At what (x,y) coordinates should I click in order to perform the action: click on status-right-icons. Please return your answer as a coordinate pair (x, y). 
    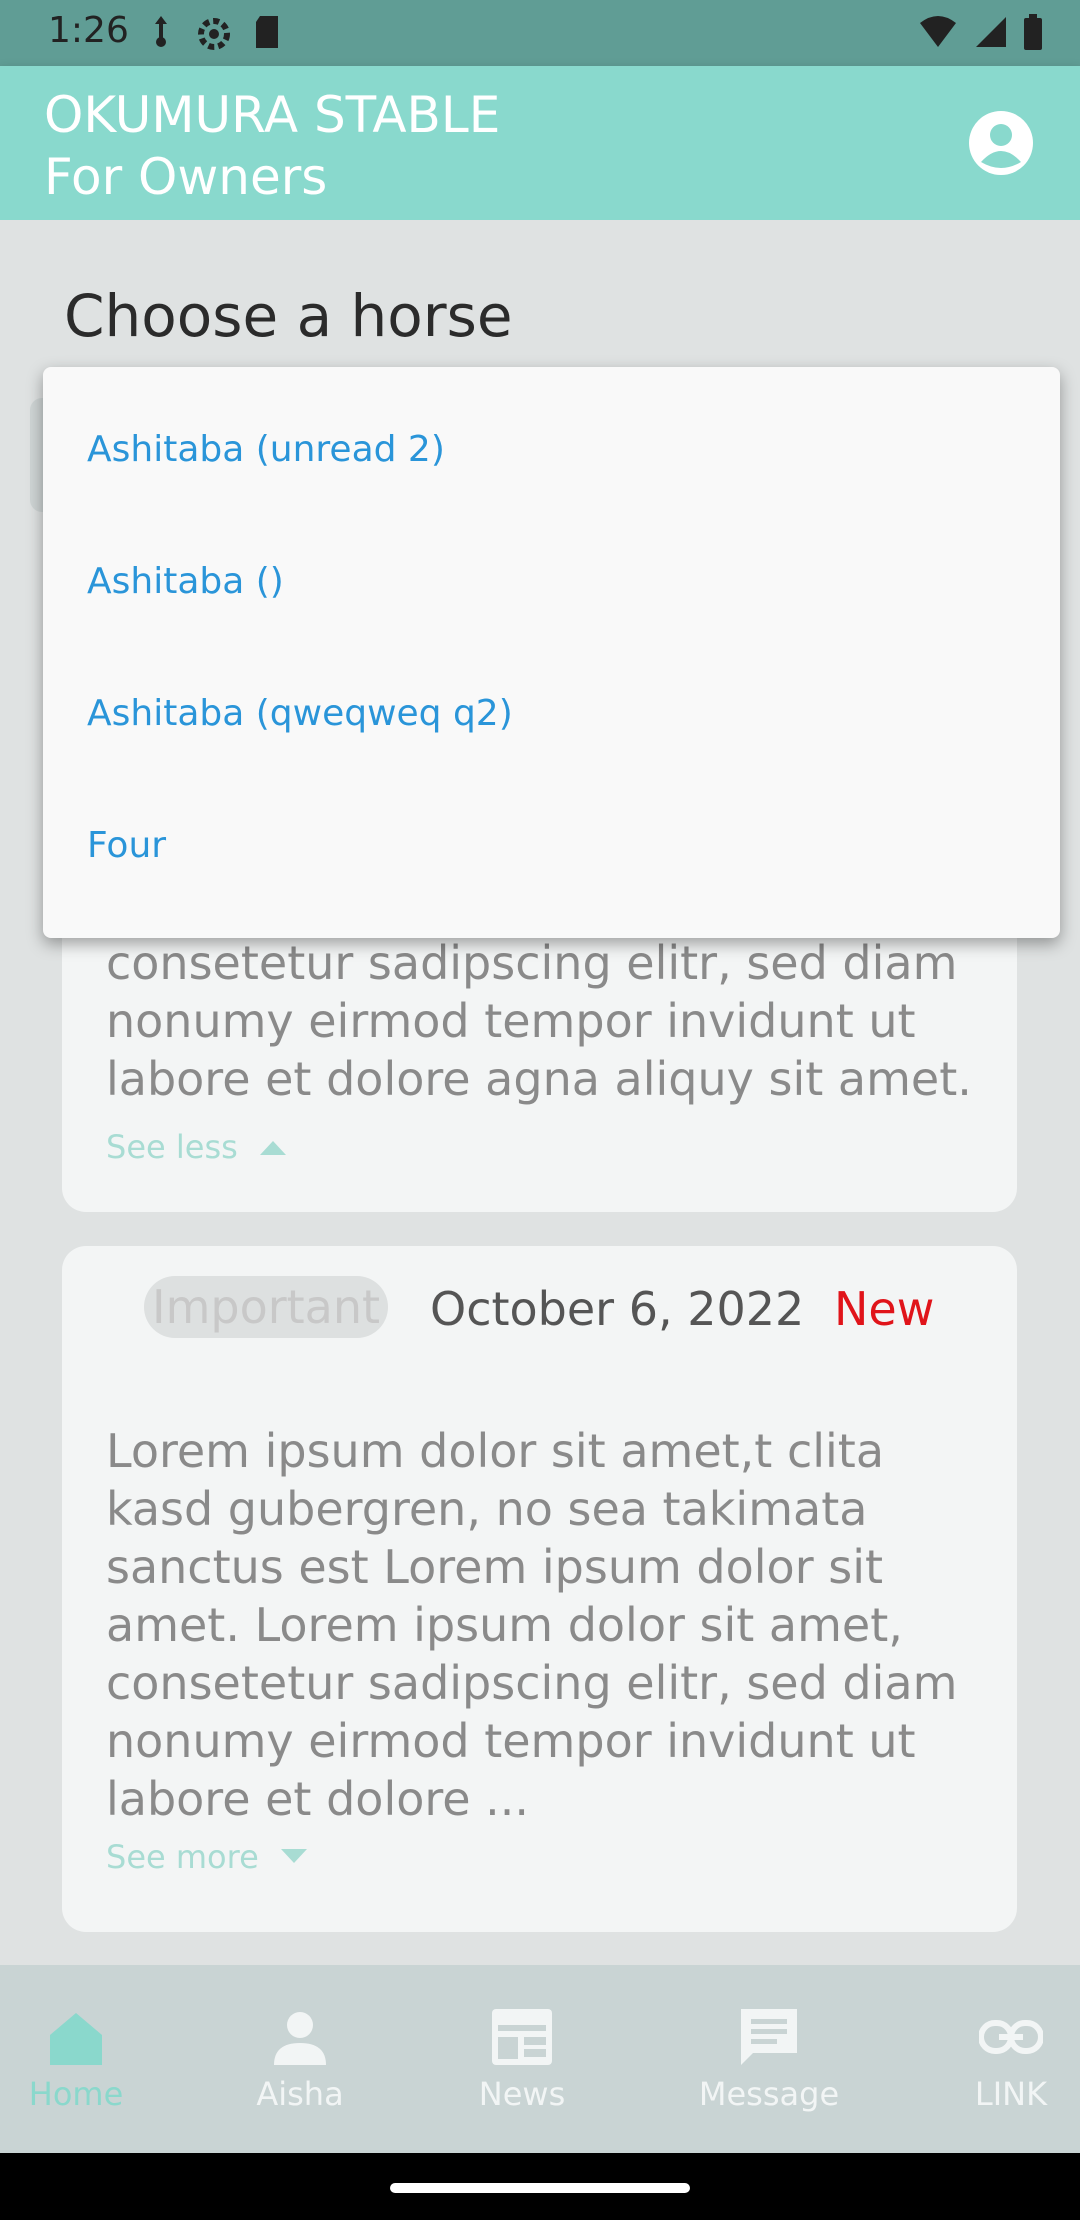
    Looking at the image, I should click on (981, 32).